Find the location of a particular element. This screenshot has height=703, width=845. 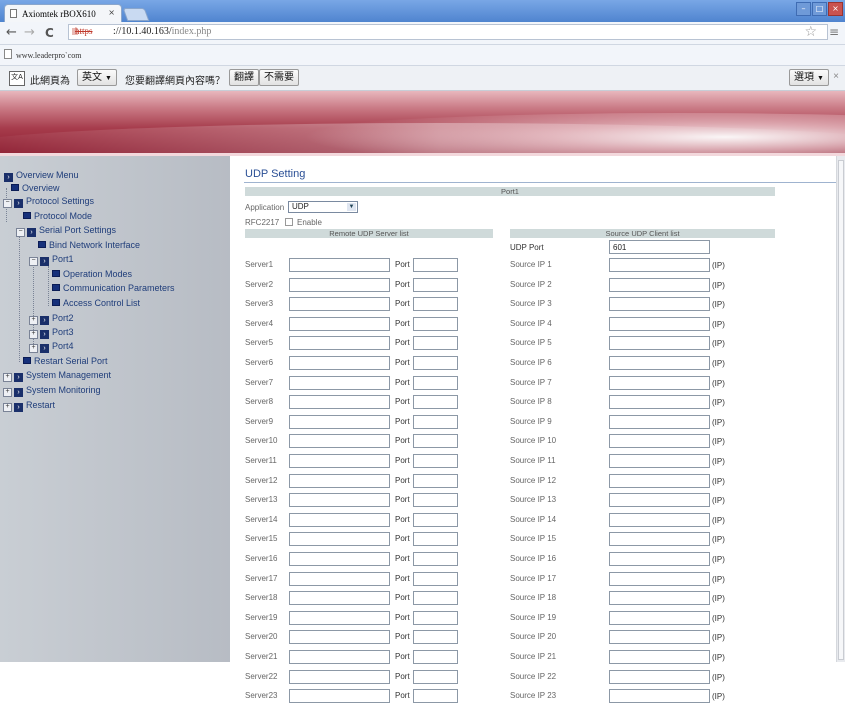

browser-tab: Axiomtek rBOX610 × is located at coordinates (63, 13).